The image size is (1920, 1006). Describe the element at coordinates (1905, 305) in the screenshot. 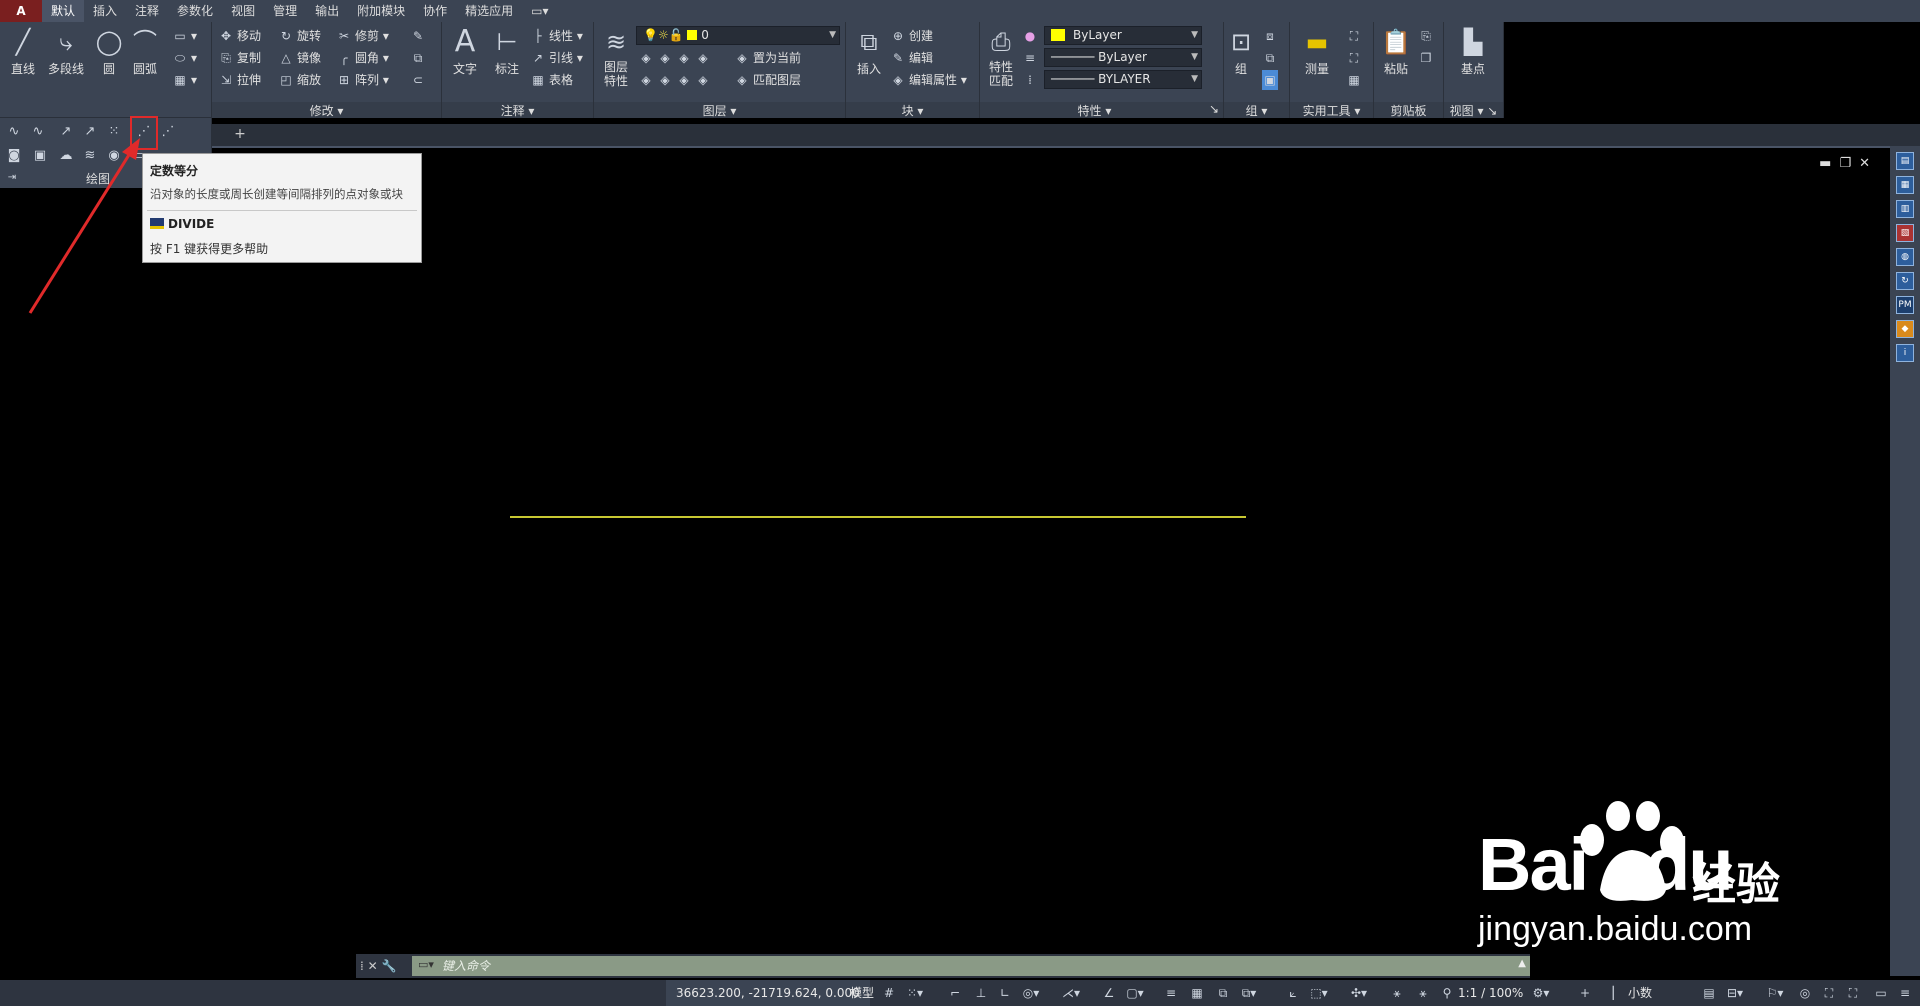

I see `pm-icon: PM` at that location.